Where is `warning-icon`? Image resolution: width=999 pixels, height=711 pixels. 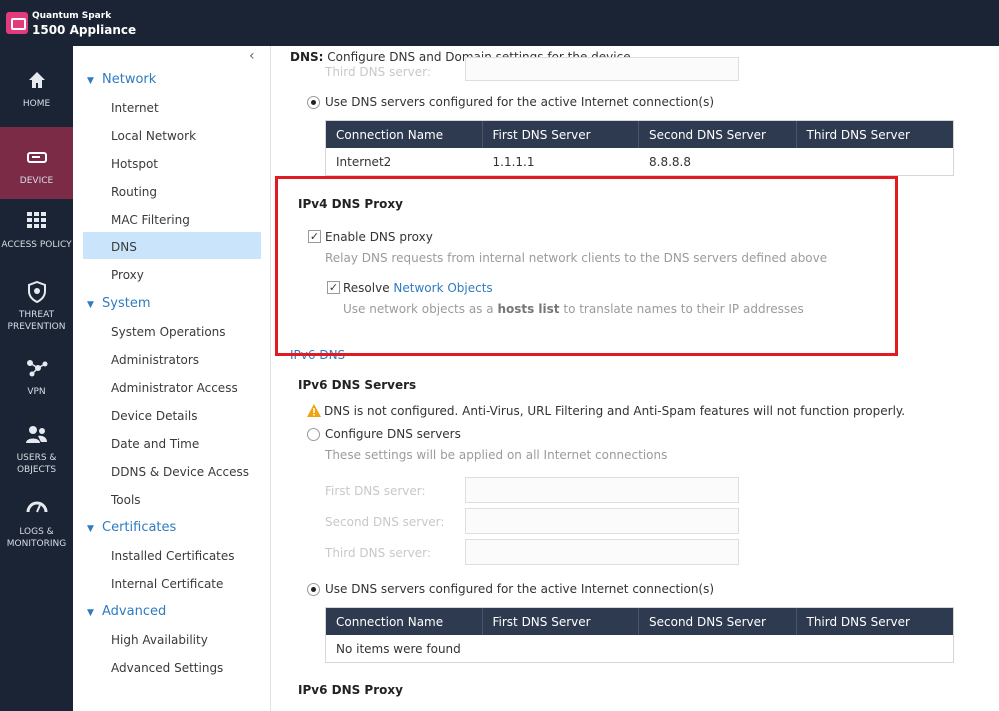 warning-icon is located at coordinates (314, 410).